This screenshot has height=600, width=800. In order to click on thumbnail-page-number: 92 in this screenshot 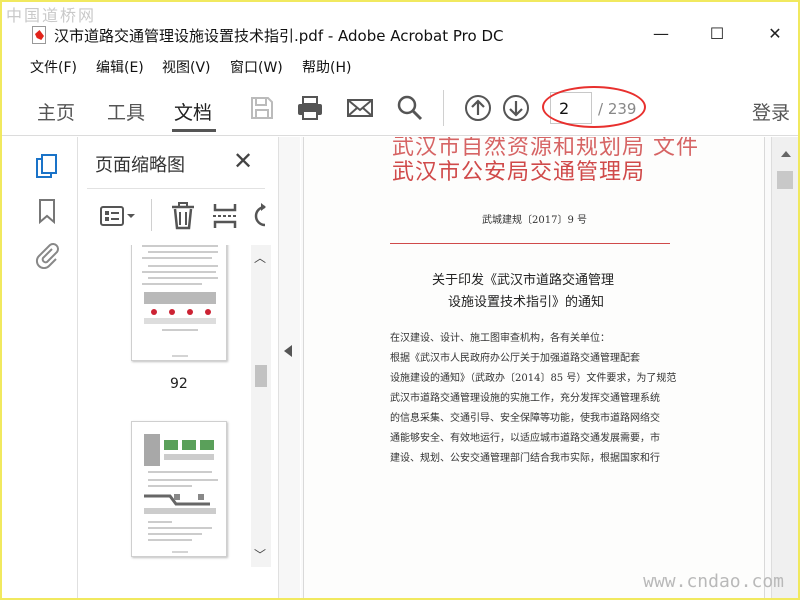, I will do `click(179, 384)`.